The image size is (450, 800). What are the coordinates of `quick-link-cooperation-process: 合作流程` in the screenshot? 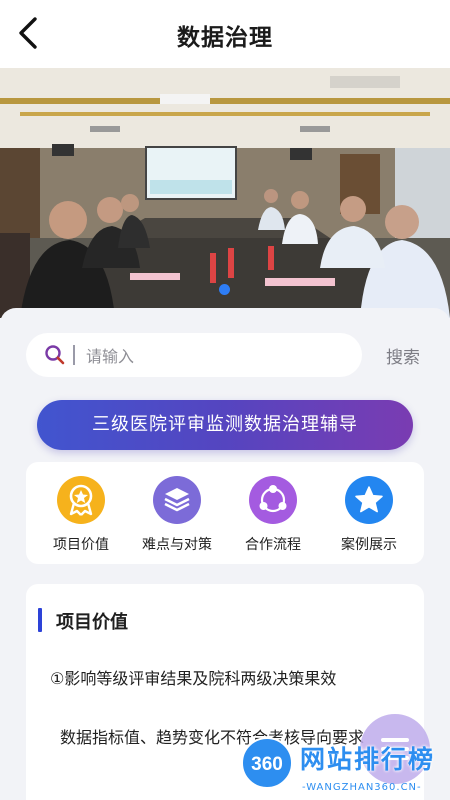 It's located at (273, 516).